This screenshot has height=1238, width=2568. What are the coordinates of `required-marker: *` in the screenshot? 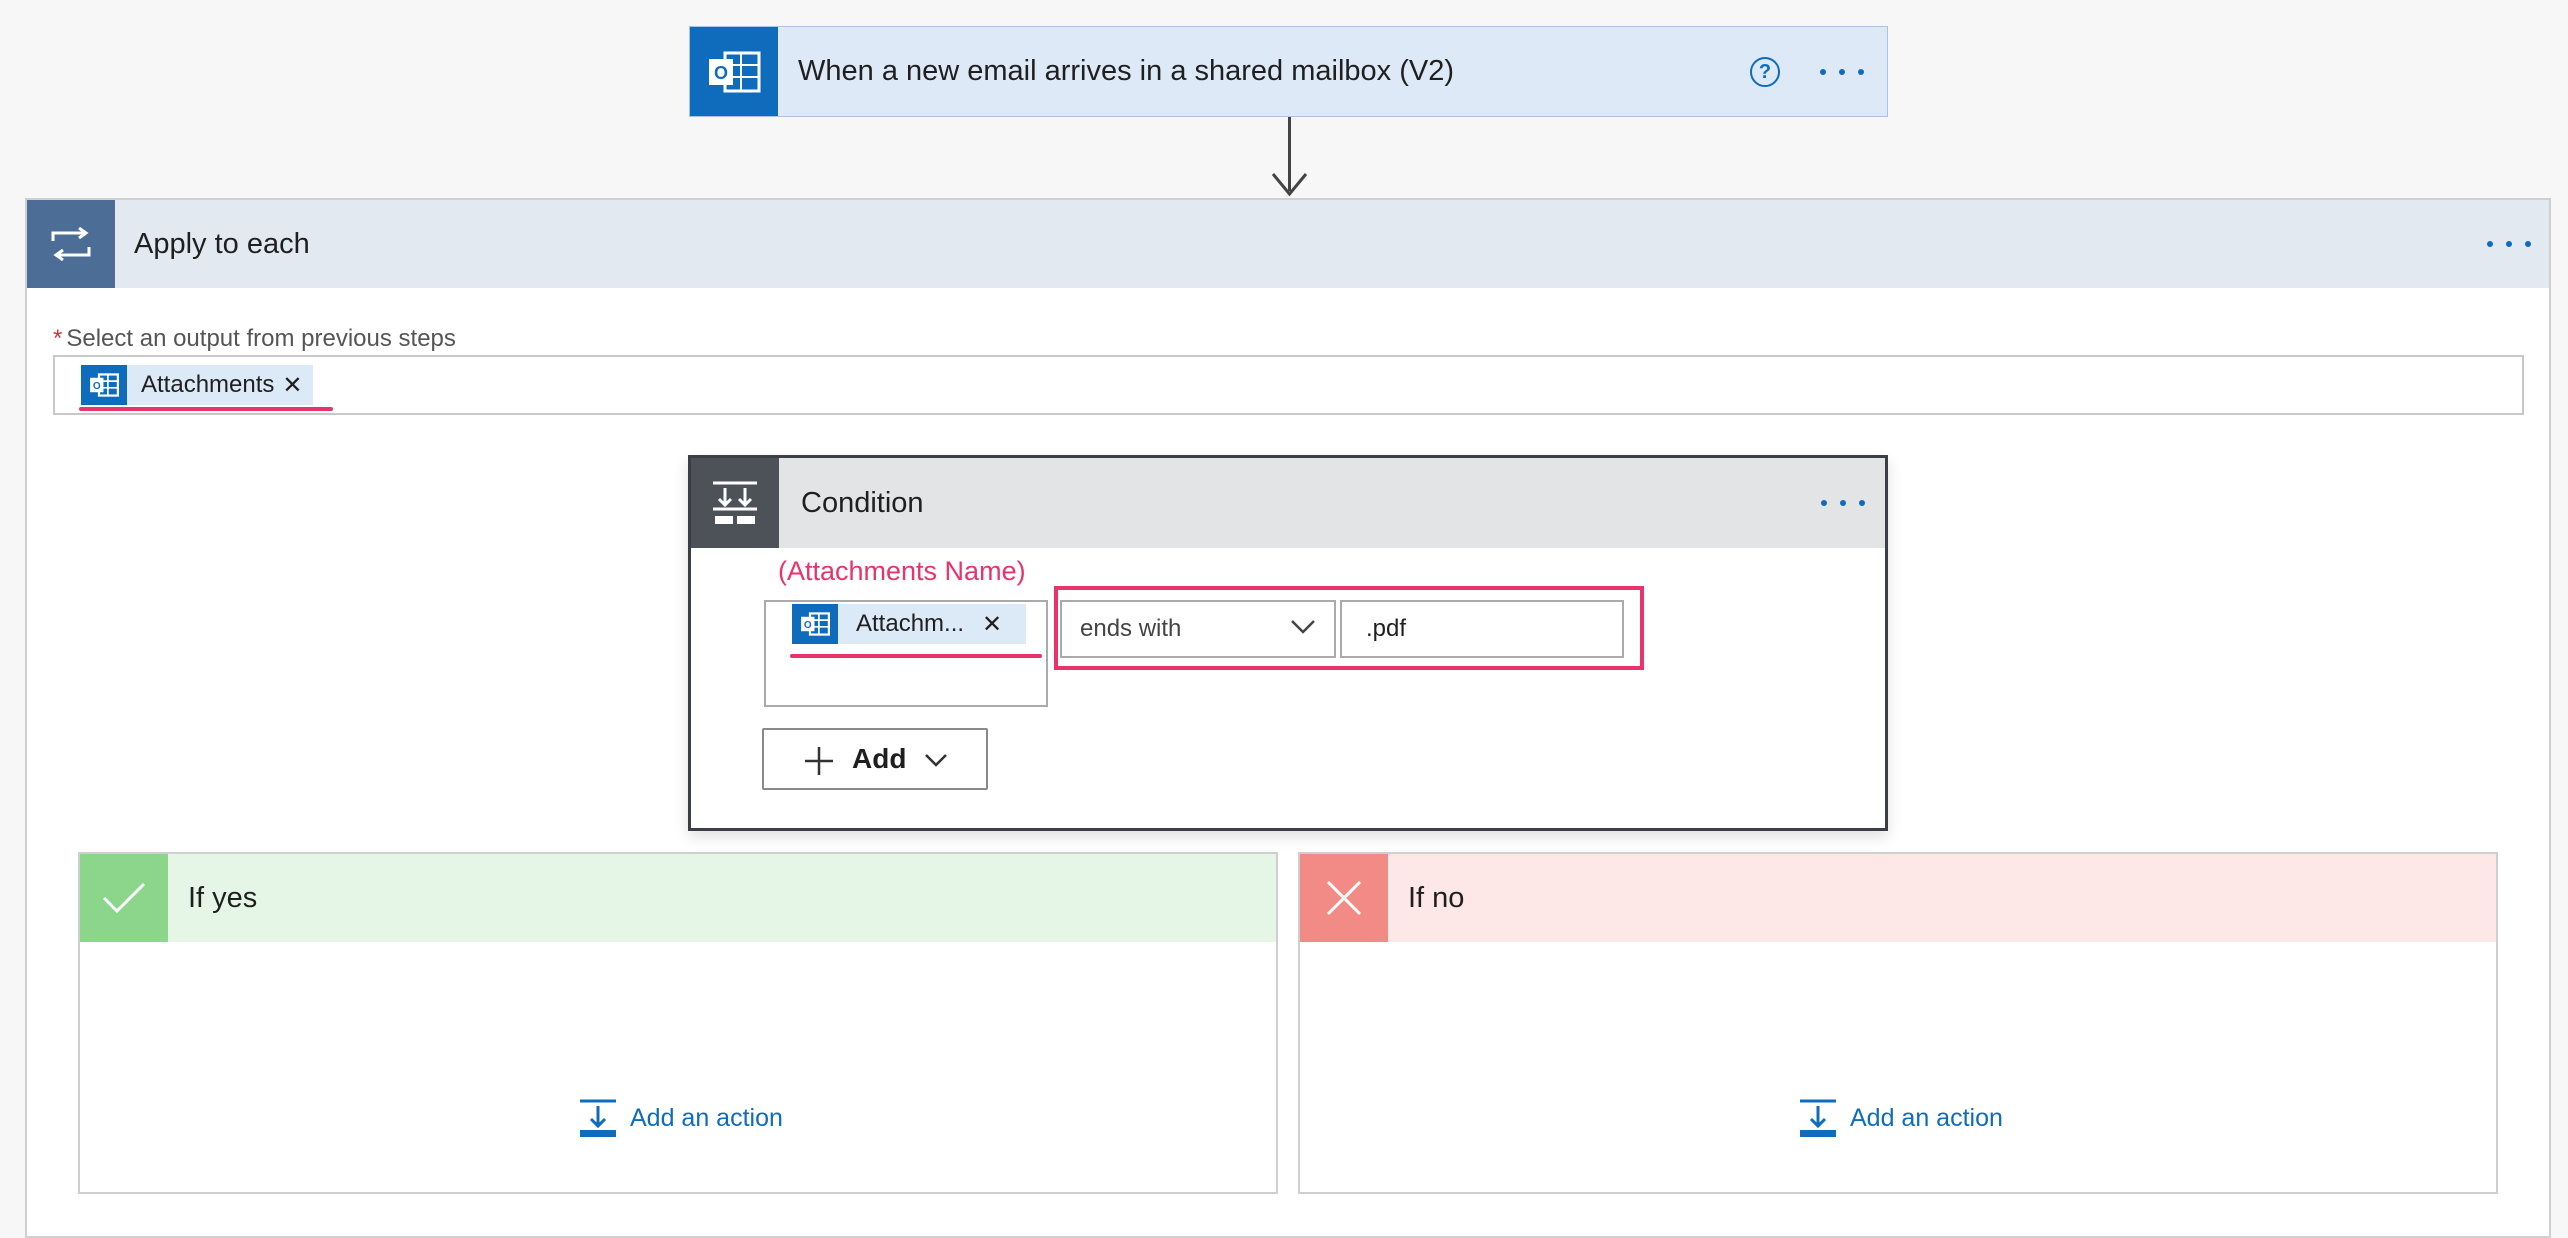 It's located at (58, 338).